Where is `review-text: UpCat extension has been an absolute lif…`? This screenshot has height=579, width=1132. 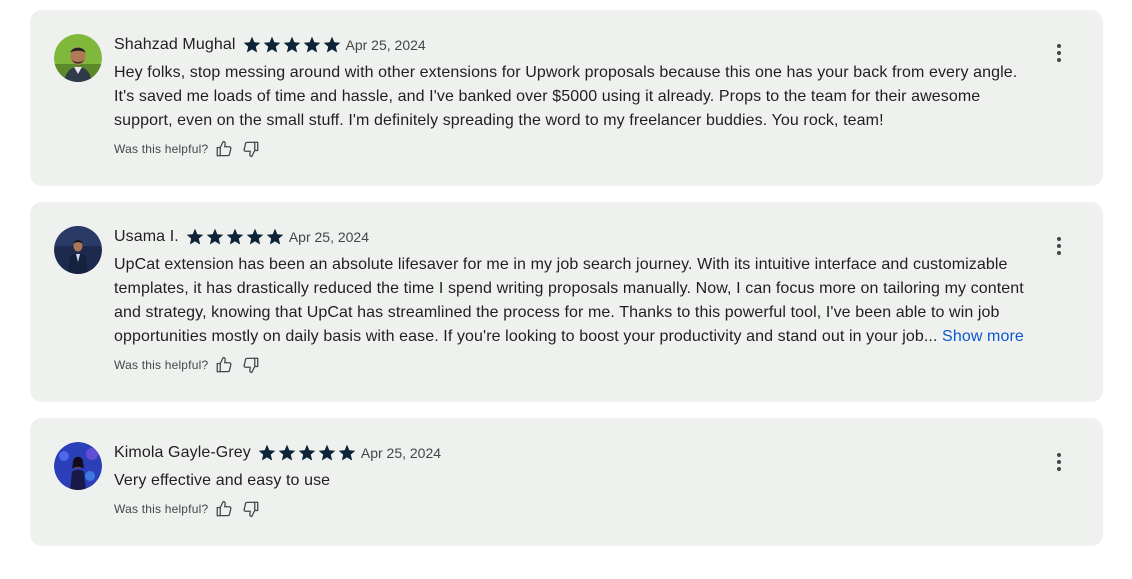
review-text: UpCat extension has been an absolute lif… is located at coordinates (576, 301).